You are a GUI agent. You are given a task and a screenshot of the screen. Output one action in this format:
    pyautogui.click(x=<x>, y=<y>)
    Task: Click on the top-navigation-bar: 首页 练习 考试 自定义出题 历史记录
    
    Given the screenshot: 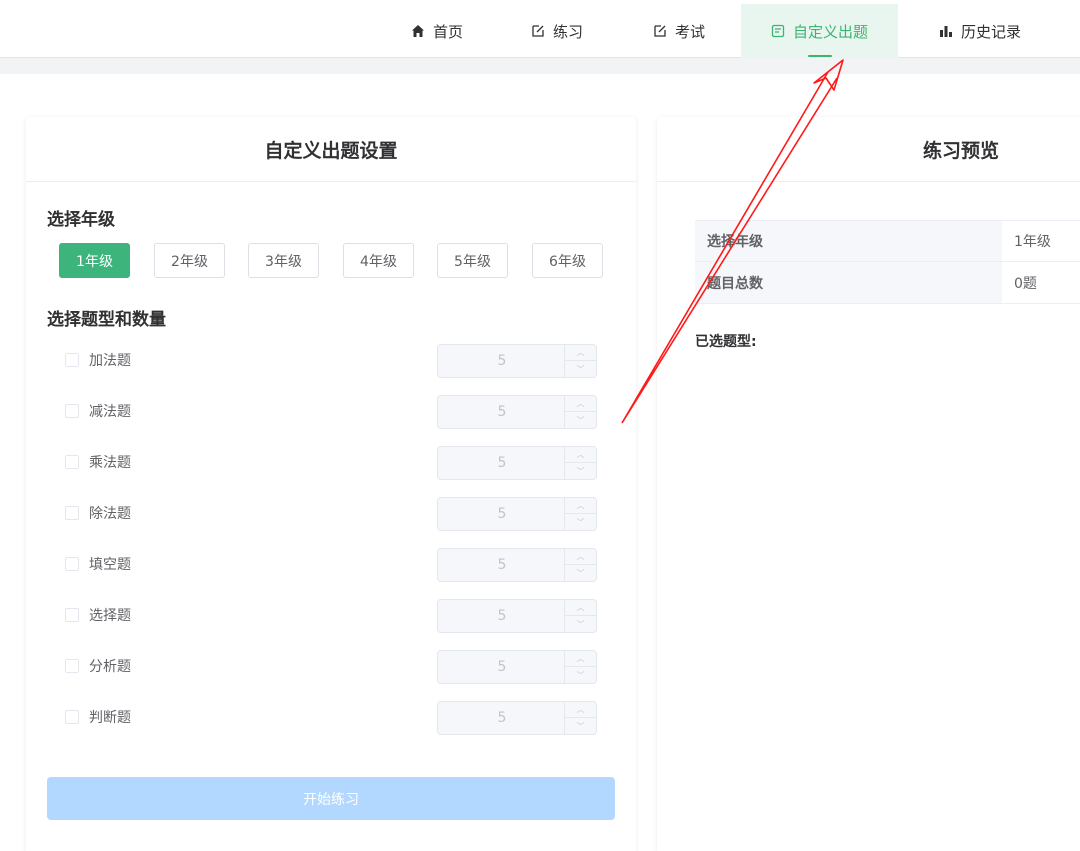 What is the action you would take?
    pyautogui.click(x=540, y=29)
    